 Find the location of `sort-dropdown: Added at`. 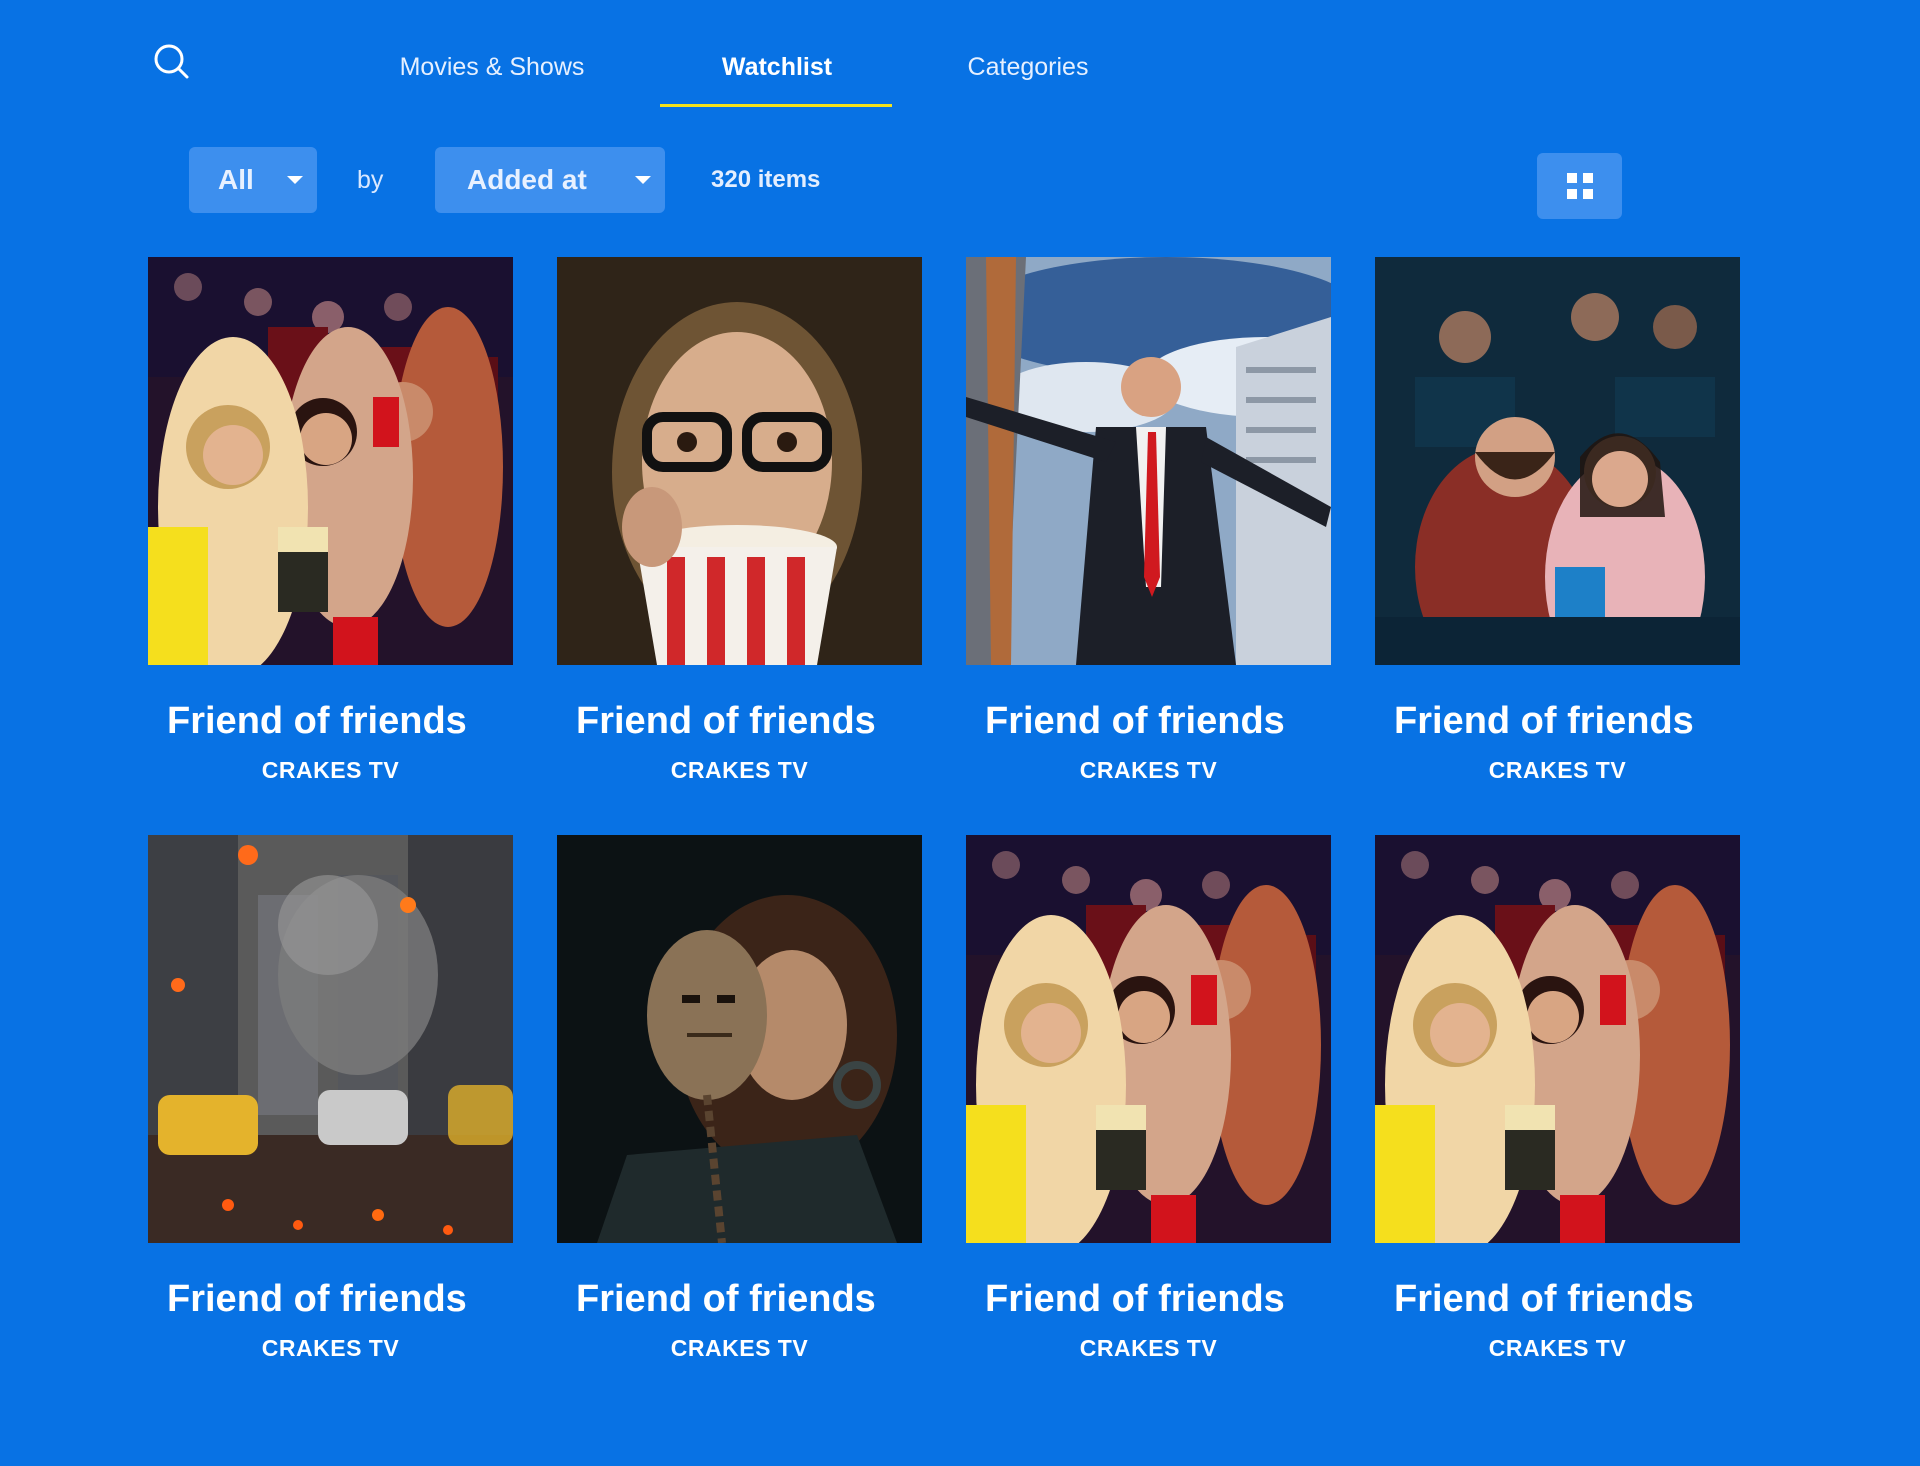

sort-dropdown: Added at is located at coordinates (550, 180).